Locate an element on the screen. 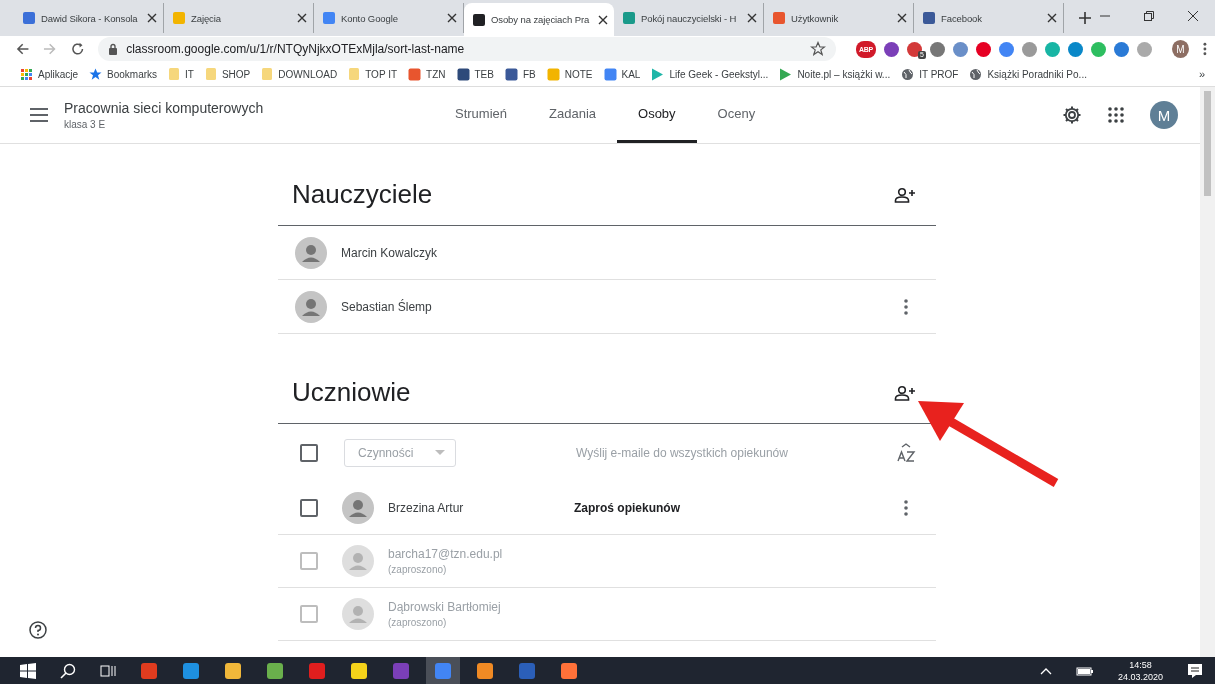 The height and width of the screenshot is (684, 1215). lock-icon is located at coordinates (113, 49).